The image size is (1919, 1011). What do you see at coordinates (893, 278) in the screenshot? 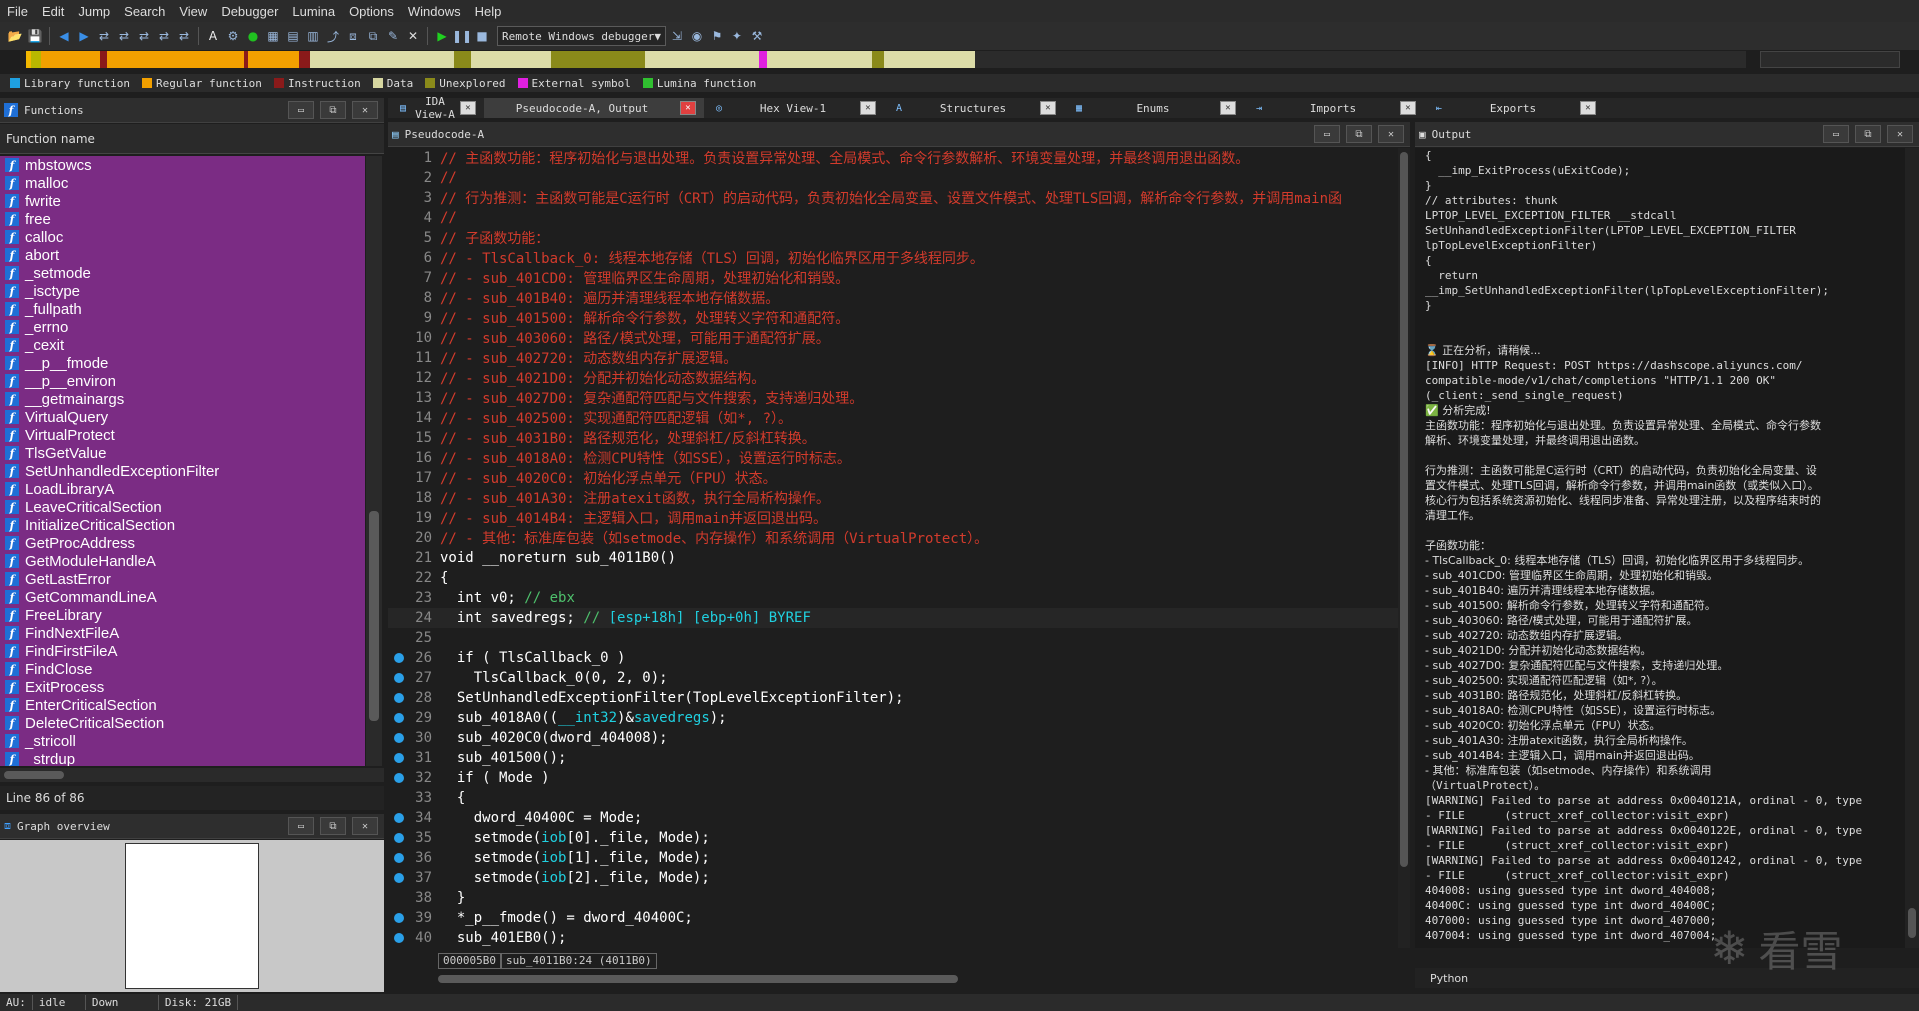
I see `code-line: 7 // - sub_401CD0: 管理临界区生命周期，处理初始化和销毁。` at bounding box center [893, 278].